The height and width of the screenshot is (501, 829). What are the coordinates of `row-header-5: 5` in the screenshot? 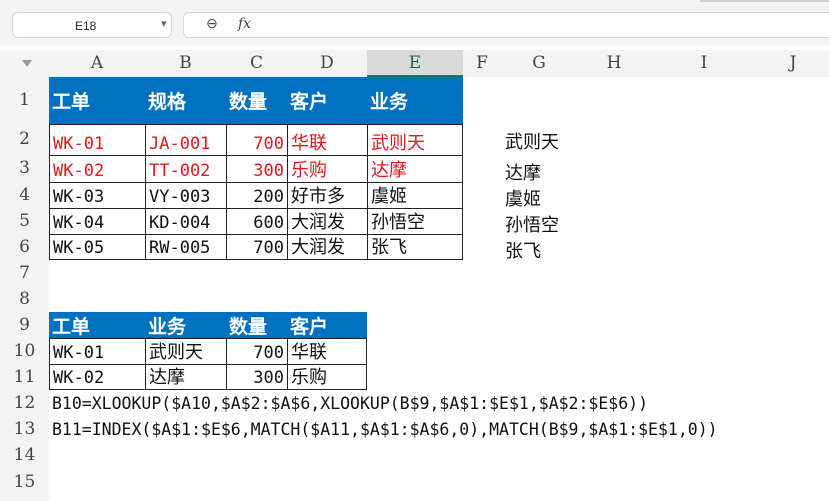 It's located at (24, 221).